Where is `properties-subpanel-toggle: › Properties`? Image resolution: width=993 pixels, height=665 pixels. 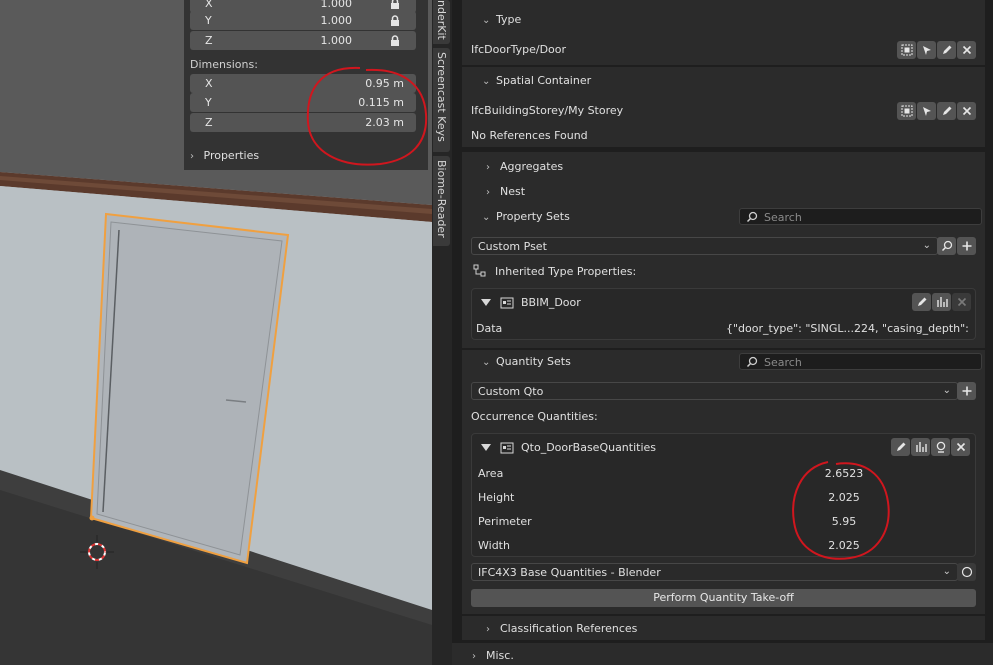 properties-subpanel-toggle: › Properties is located at coordinates (224, 155).